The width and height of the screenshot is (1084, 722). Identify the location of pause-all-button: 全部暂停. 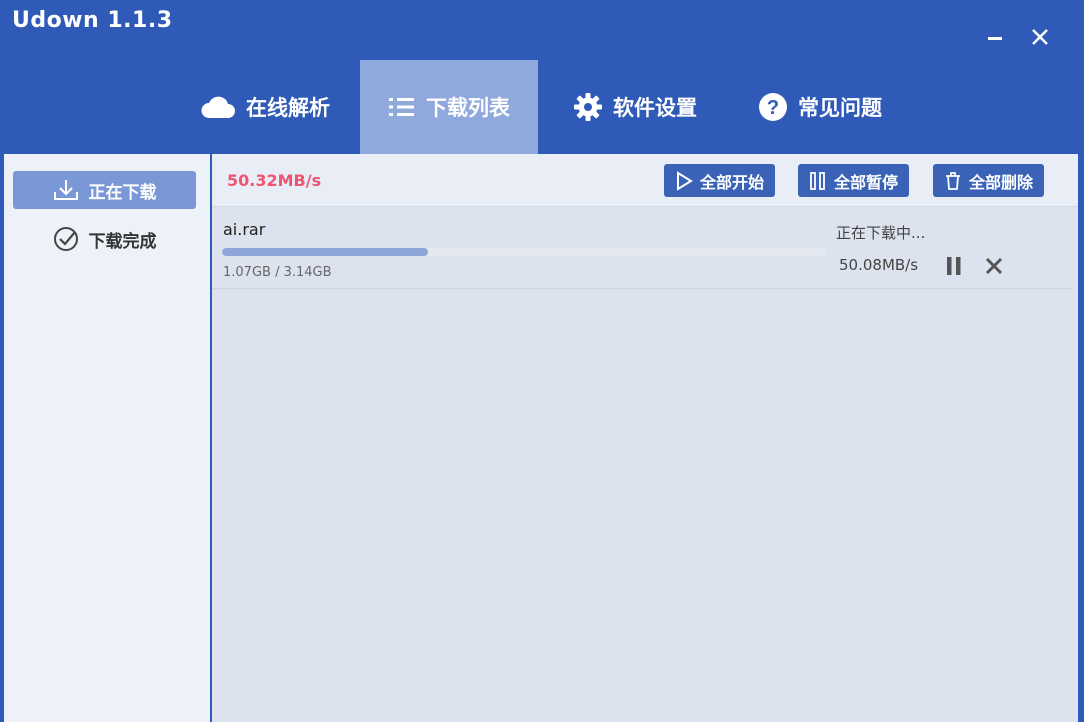
(853, 180).